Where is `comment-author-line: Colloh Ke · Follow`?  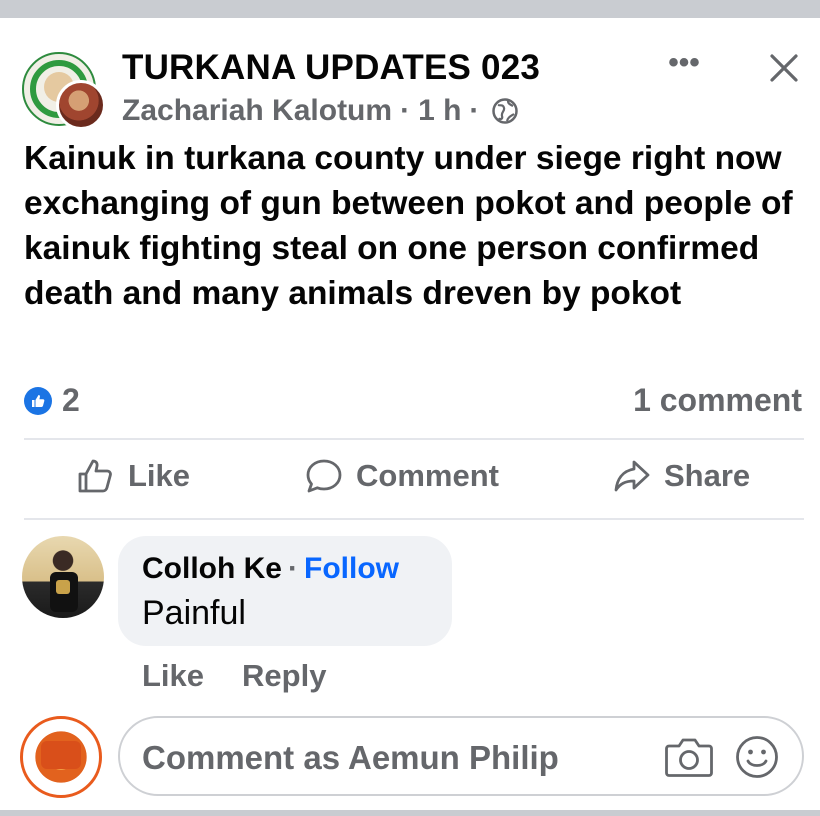
comment-author-line: Colloh Ke · Follow is located at coordinates (270, 569).